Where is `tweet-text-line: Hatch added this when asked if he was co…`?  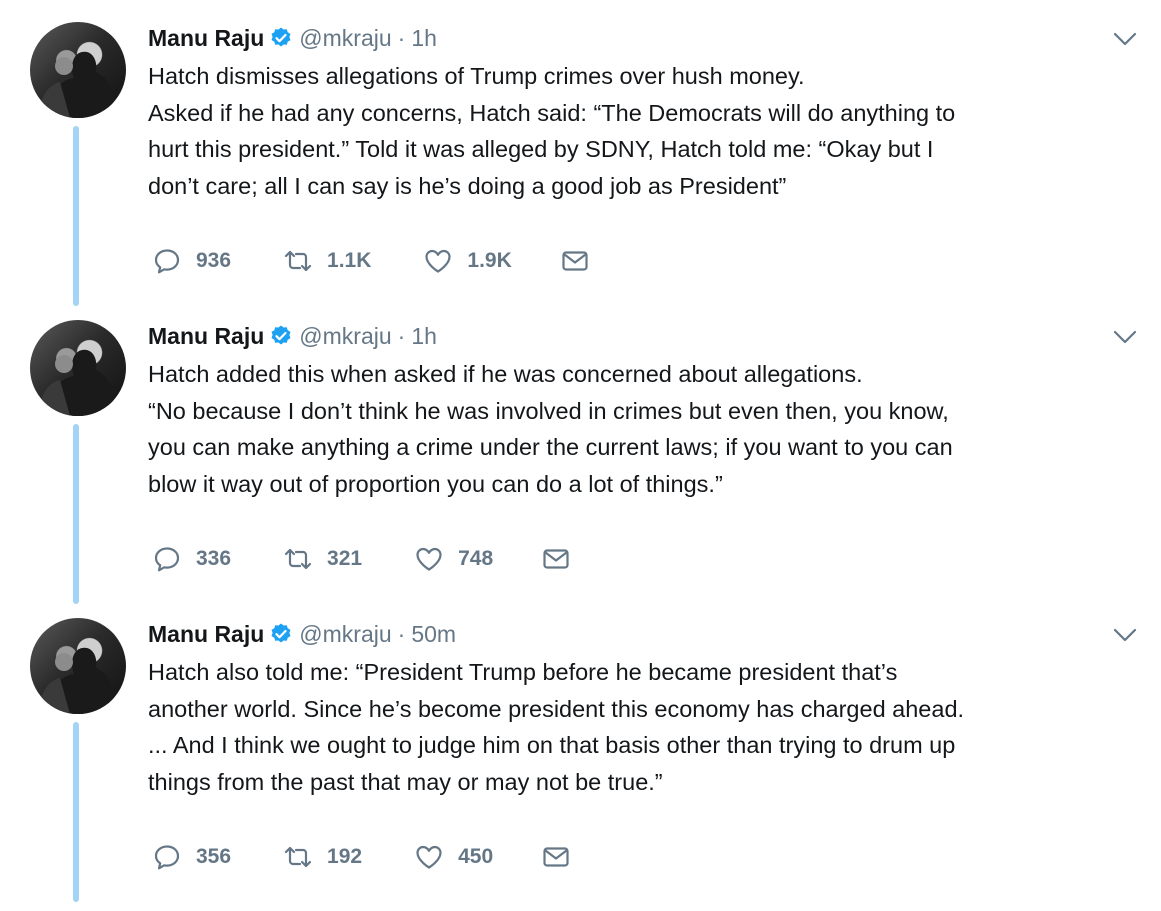 tweet-text-line: Hatch added this when asked if he was co… is located at coordinates (505, 374).